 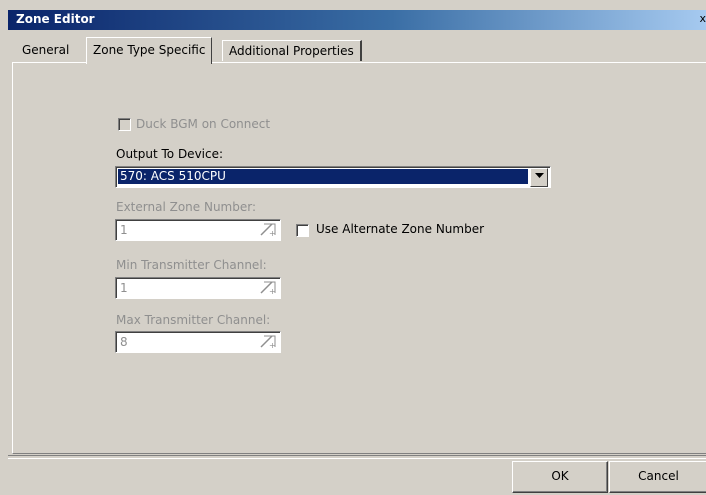 I want to click on duck-bgm-label: Duck BGM on Connect, so click(x=203, y=124).